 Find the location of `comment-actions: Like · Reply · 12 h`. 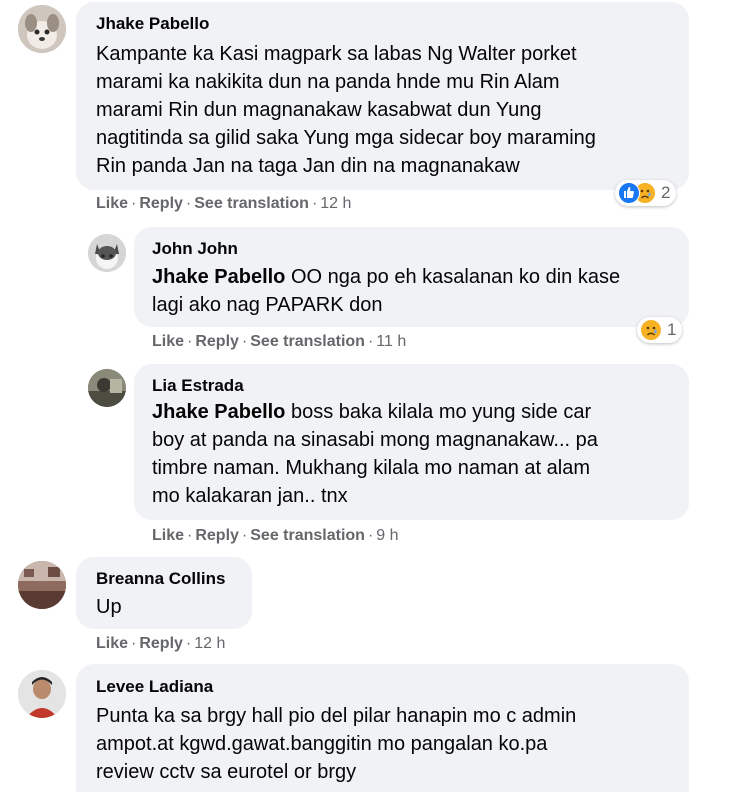

comment-actions: Like · Reply · 12 h is located at coordinates (161, 643).